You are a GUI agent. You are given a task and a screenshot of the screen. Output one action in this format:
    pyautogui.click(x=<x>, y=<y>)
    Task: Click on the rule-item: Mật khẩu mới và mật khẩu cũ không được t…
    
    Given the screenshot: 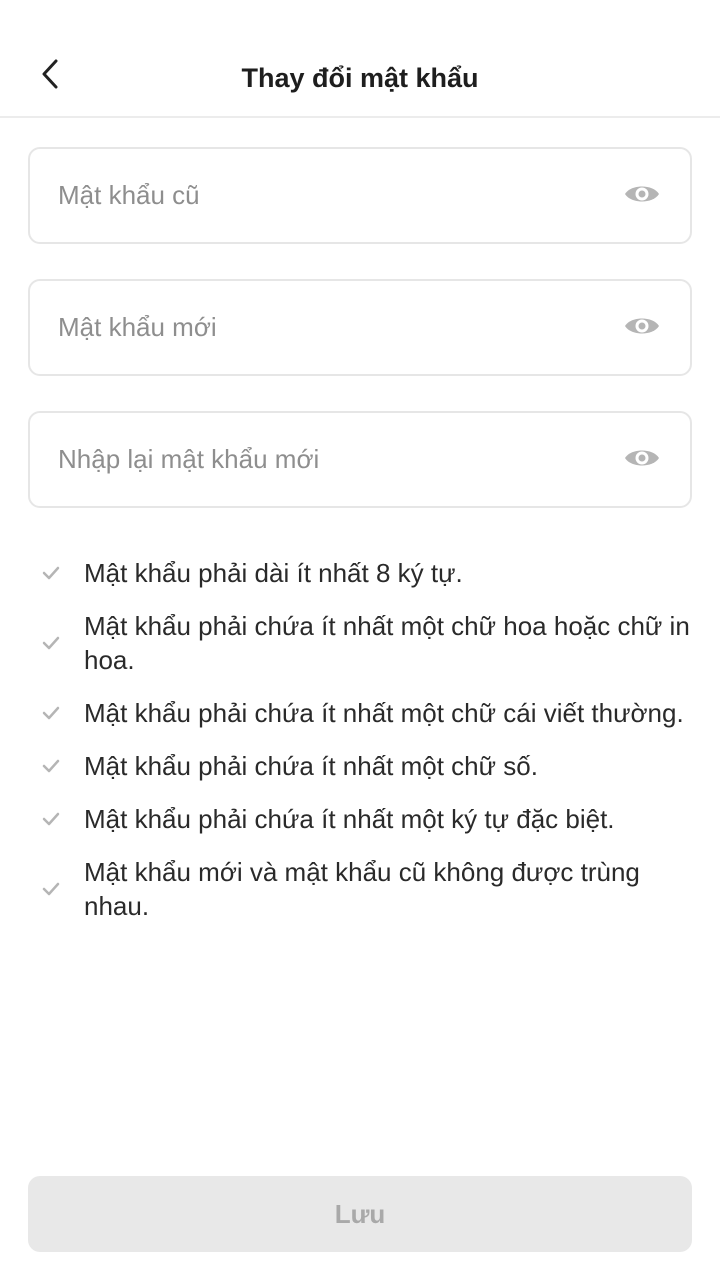 What is the action you would take?
    pyautogui.click(x=365, y=889)
    